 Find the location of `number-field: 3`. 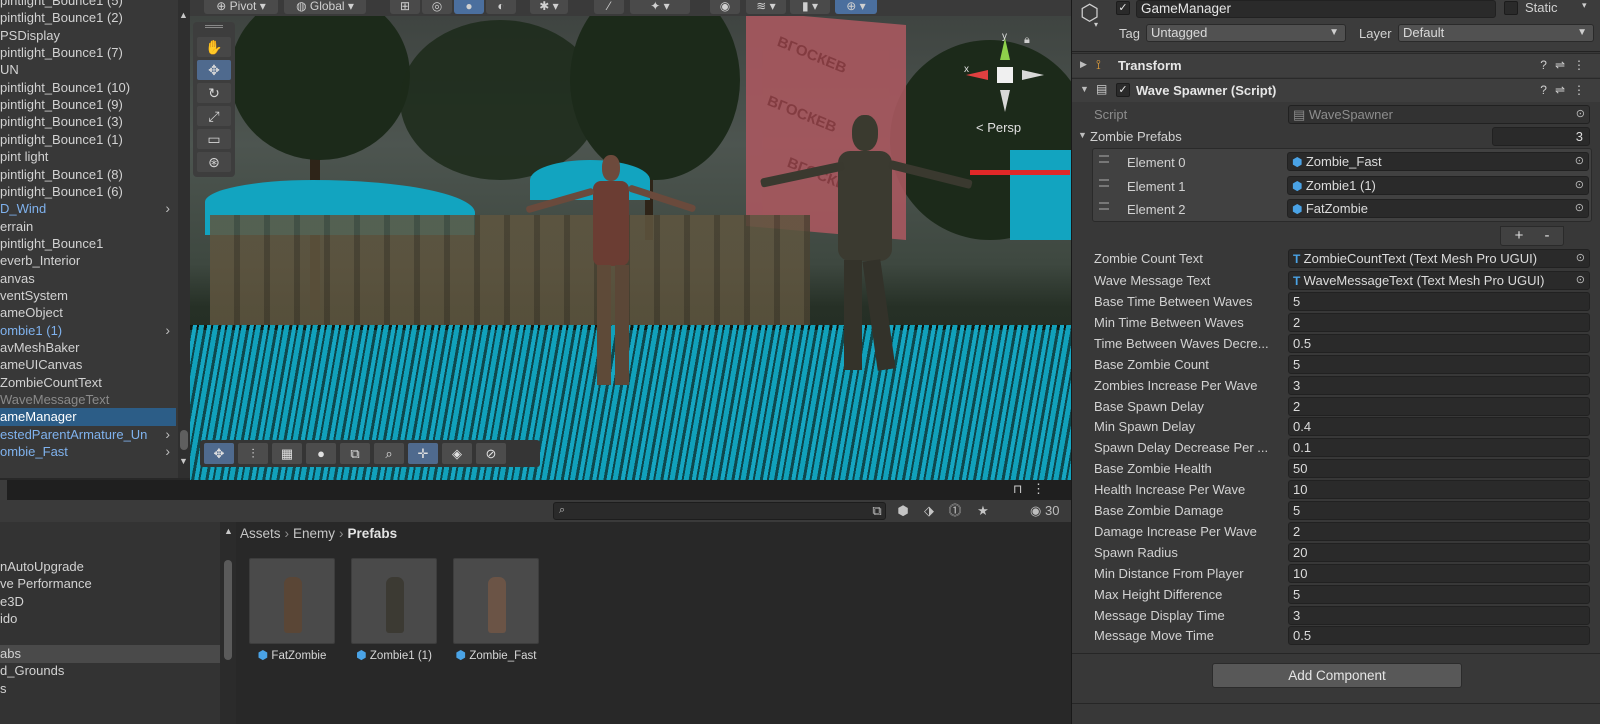

number-field: 3 is located at coordinates (1439, 385).